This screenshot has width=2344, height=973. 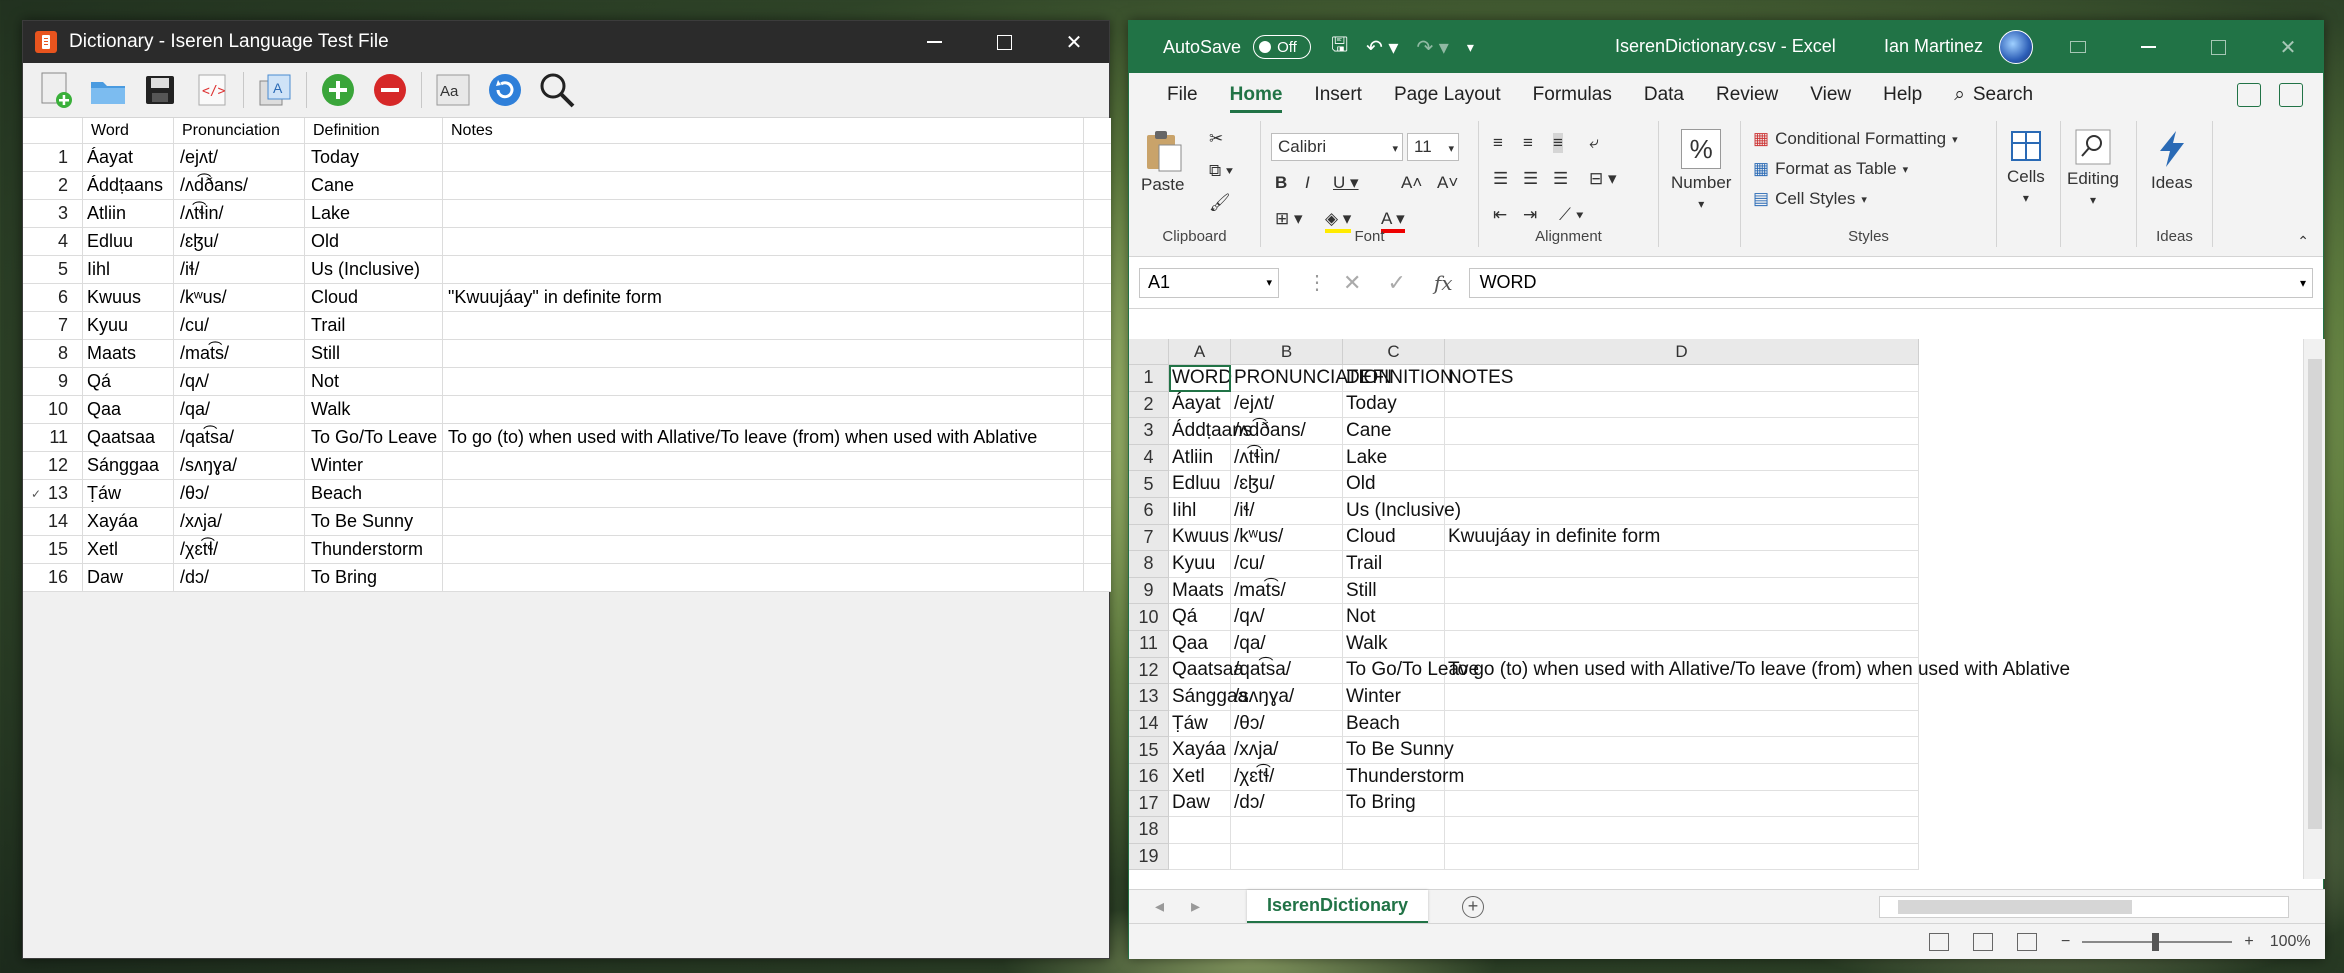 I want to click on export-code-button: </>, so click(x=212, y=90).